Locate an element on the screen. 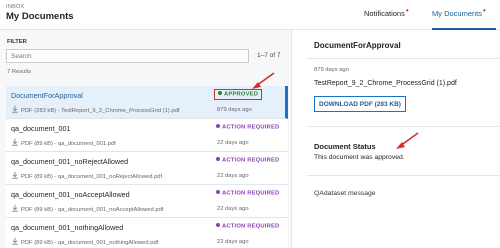  document-file-info: PDF (89 kB) - qa_document_001.pdf is located at coordinates (63, 142).